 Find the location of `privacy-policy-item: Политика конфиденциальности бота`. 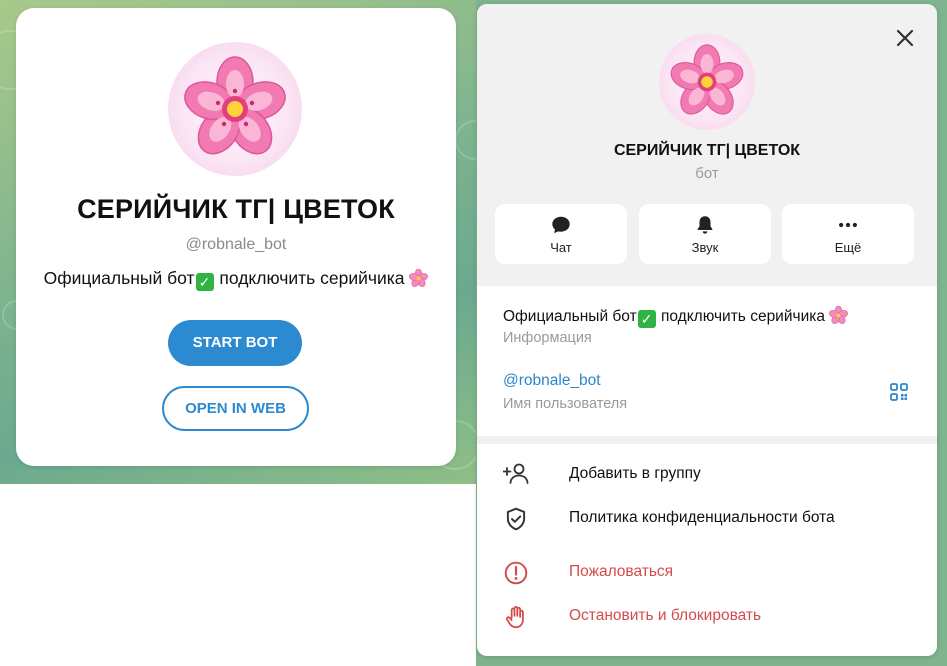

privacy-policy-item: Политика конфиденциальности бота is located at coordinates (707, 518).